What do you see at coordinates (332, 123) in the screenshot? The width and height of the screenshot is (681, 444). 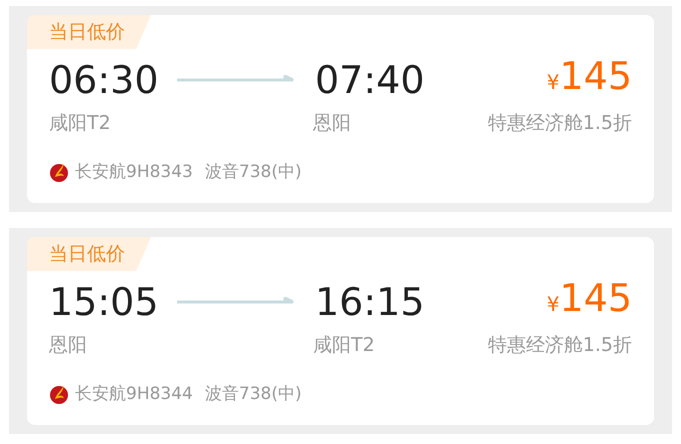 I see `arrival-airport: 恩阳` at bounding box center [332, 123].